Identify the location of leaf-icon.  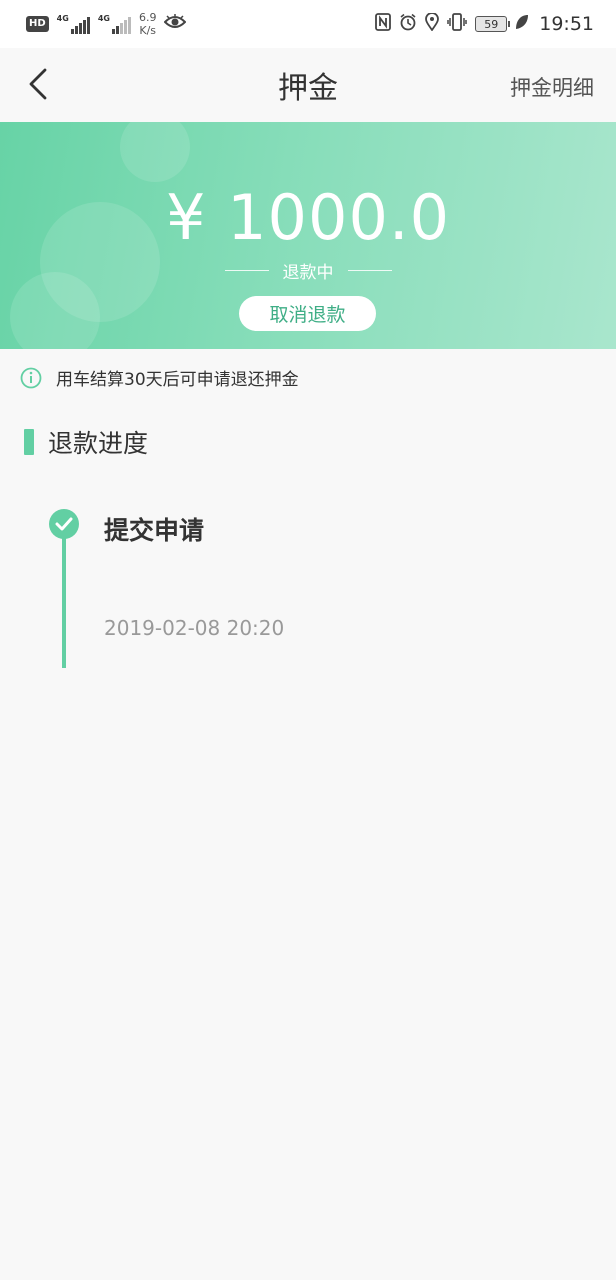
(522, 24).